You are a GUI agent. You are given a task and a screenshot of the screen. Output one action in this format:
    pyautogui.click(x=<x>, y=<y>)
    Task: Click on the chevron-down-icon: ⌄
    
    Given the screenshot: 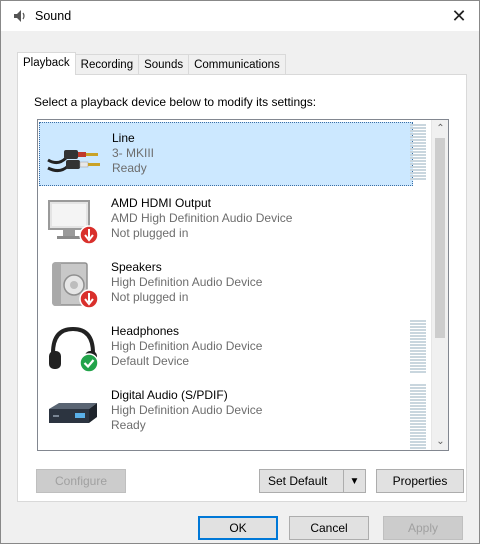 What is the action you would take?
    pyautogui.click(x=440, y=441)
    